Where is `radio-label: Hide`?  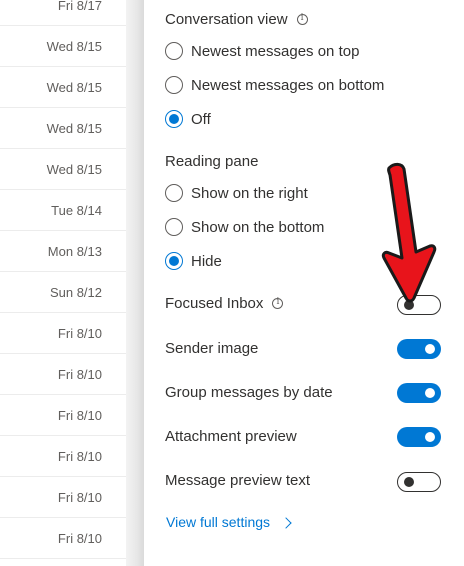
radio-label: Hide is located at coordinates (206, 261).